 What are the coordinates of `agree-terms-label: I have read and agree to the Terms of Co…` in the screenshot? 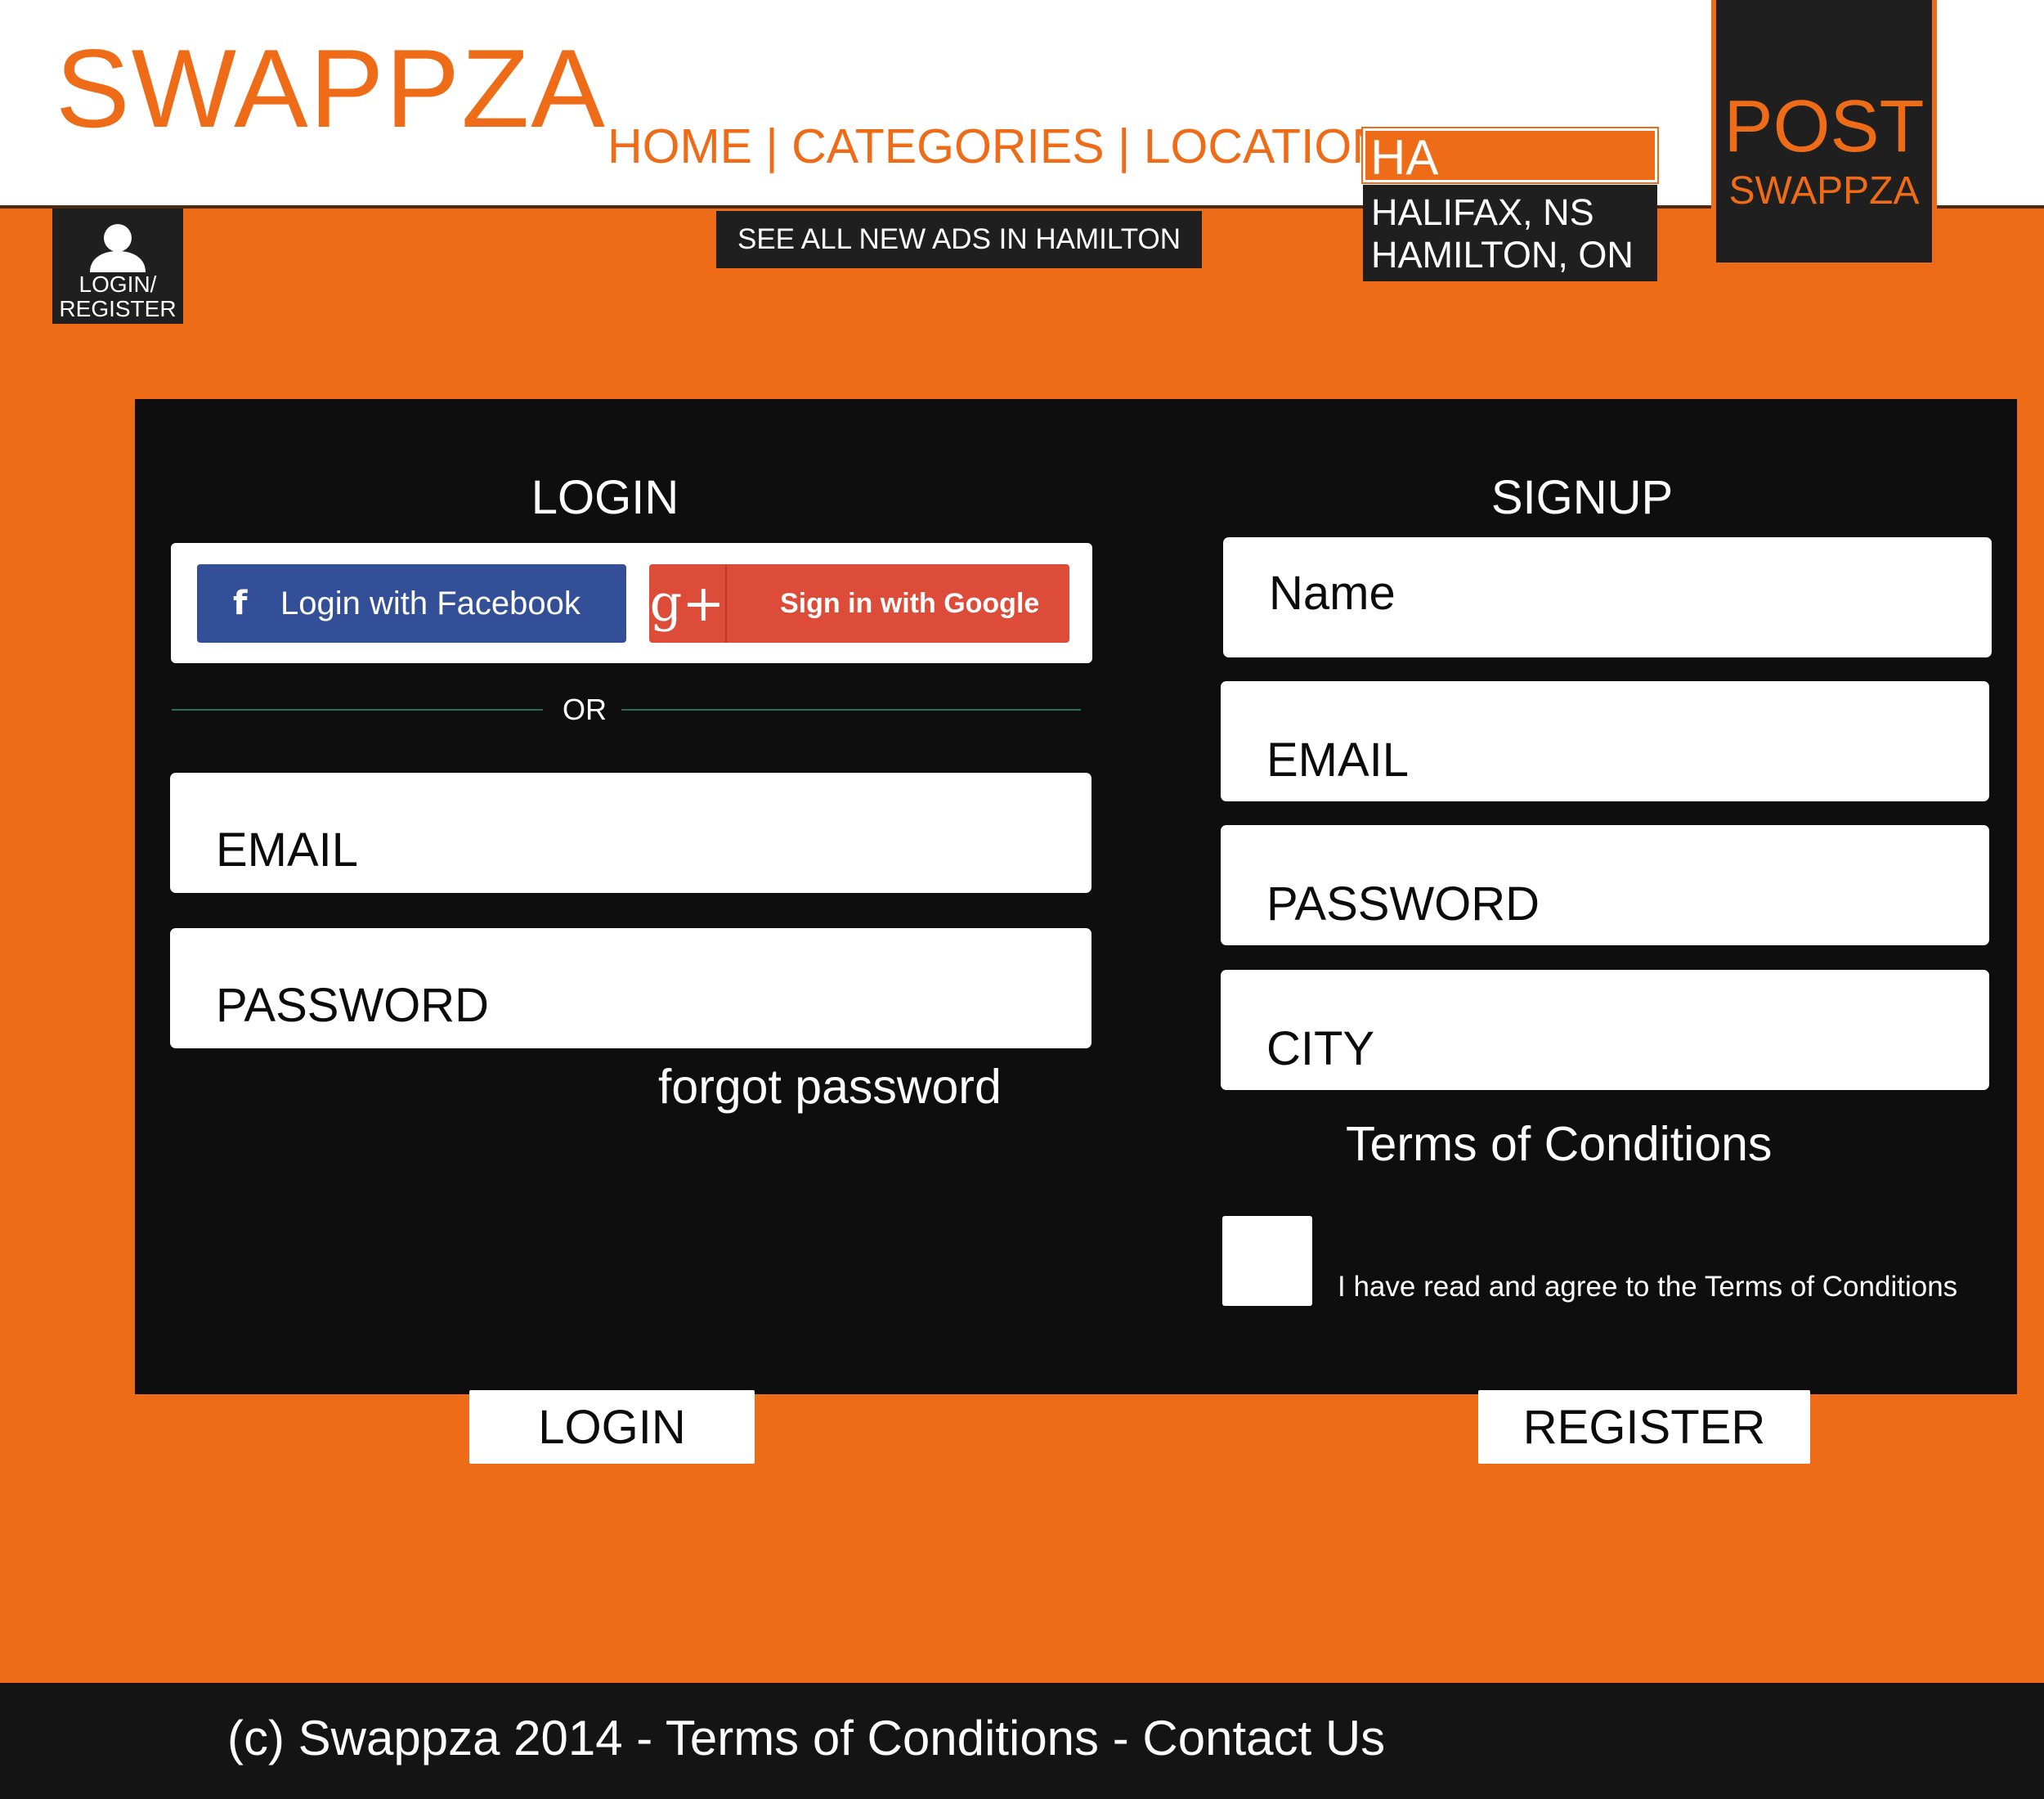 It's located at (1648, 1287).